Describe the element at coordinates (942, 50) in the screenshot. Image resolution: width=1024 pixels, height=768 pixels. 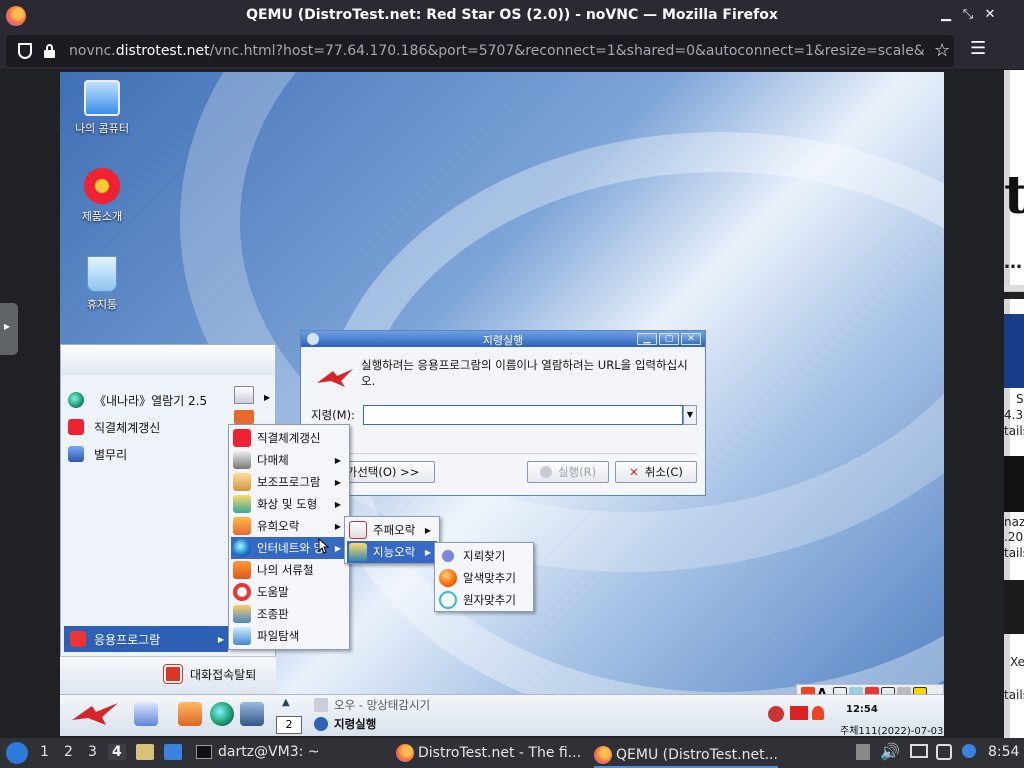
I see `bookmark-star-icon: ☆` at that location.